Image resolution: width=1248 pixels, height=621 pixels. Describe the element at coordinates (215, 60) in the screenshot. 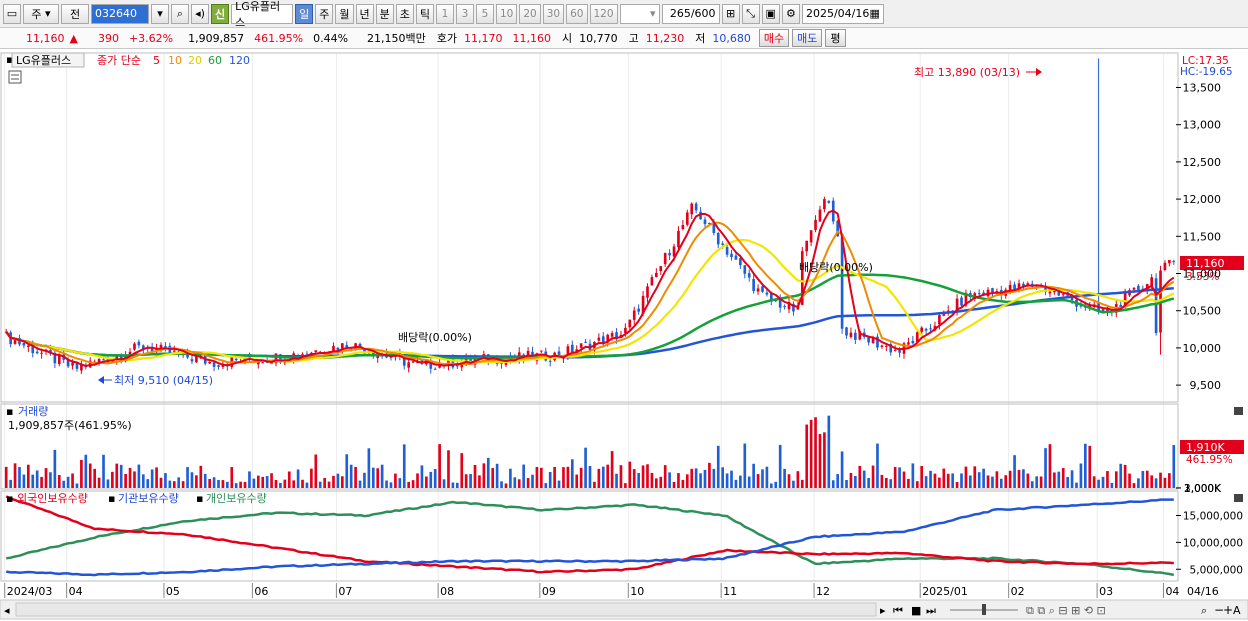

I see `ma60-legend: 60` at that location.